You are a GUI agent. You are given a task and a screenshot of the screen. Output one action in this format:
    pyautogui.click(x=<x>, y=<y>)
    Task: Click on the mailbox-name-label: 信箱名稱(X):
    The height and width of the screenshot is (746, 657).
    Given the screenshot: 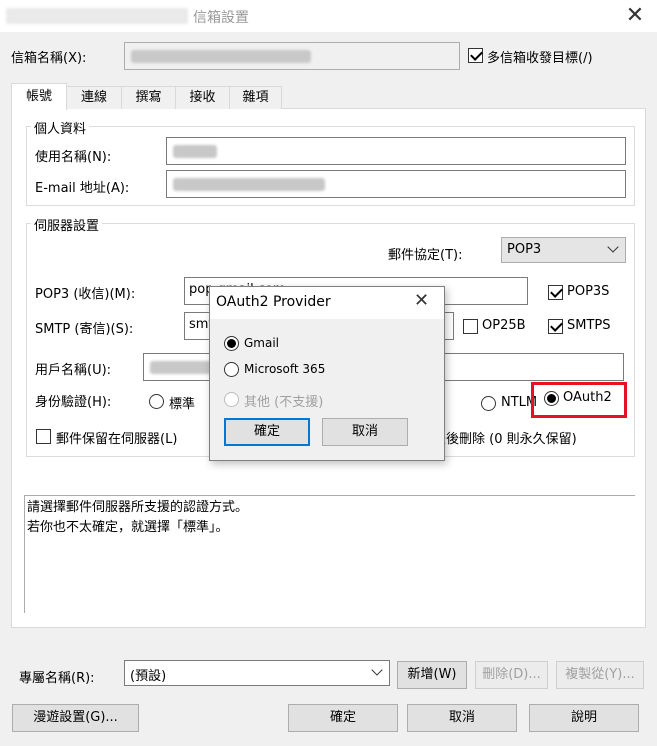 What is the action you would take?
    pyautogui.click(x=49, y=58)
    